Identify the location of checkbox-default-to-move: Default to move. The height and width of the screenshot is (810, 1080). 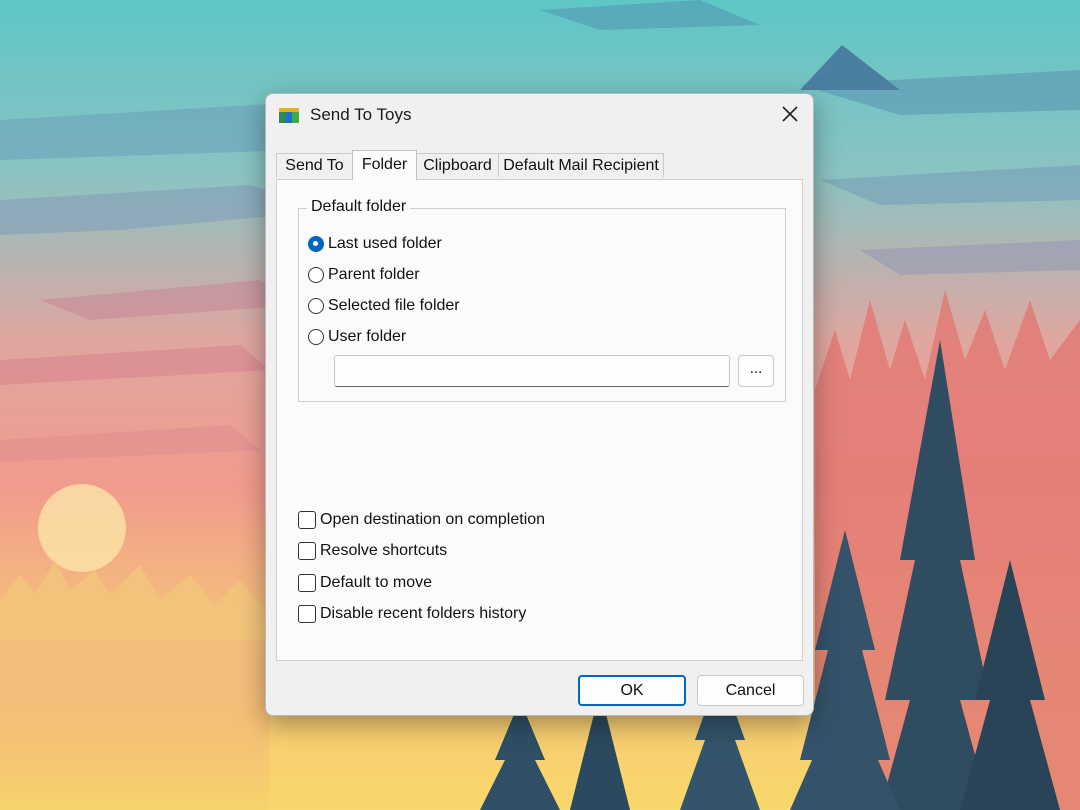
(365, 583).